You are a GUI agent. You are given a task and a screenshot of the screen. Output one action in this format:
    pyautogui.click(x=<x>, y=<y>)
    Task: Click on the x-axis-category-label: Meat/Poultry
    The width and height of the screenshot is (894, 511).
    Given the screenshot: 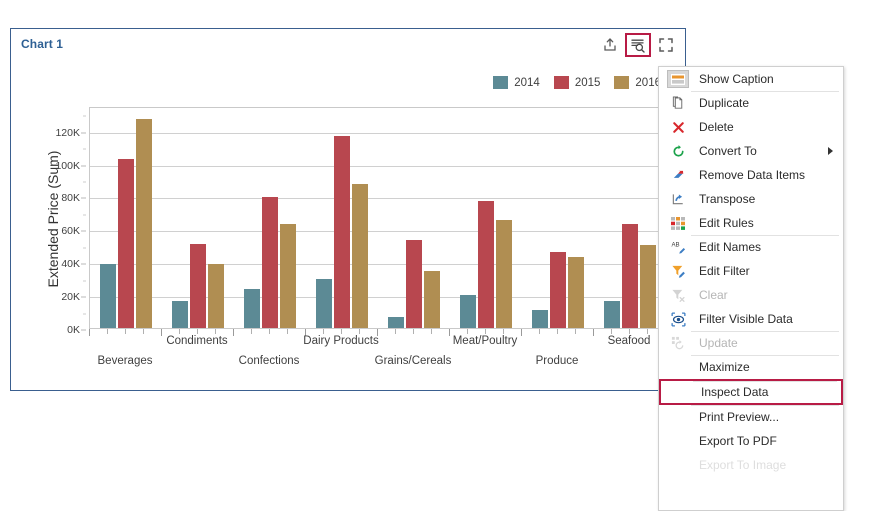 What is the action you would take?
    pyautogui.click(x=485, y=341)
    